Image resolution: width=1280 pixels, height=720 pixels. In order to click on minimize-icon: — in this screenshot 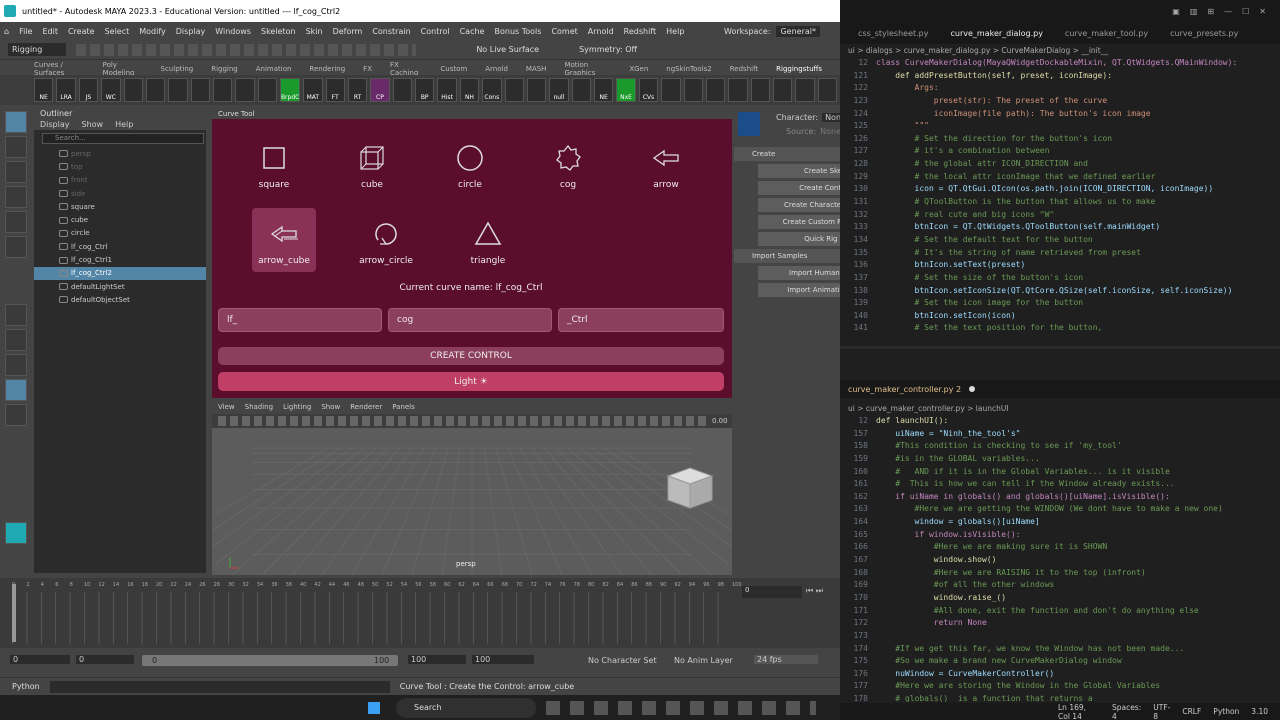, I will do `click(1228, 11)`.